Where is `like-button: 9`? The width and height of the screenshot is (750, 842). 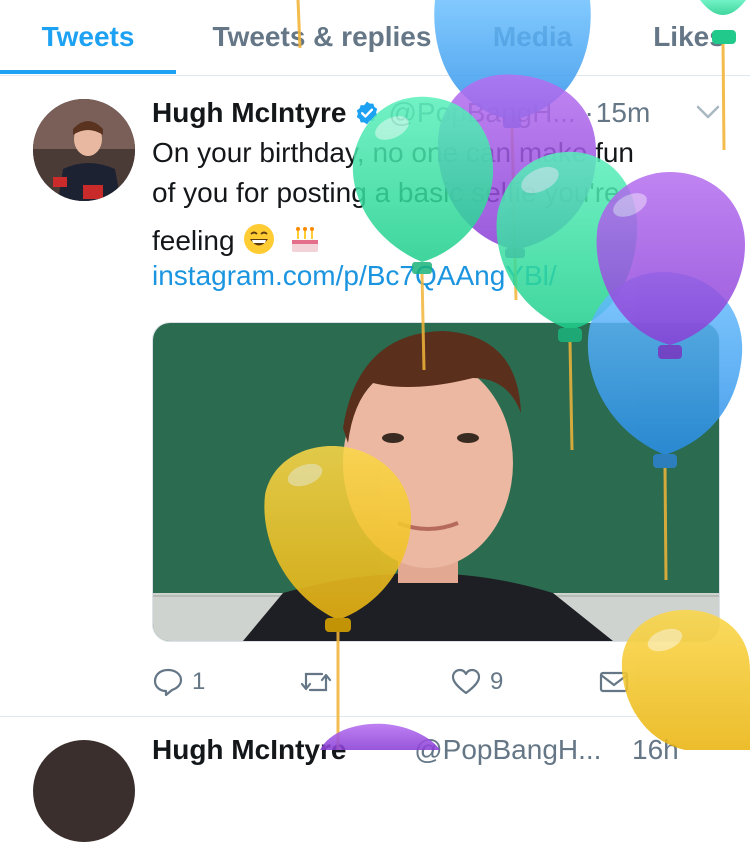
like-button: 9 is located at coordinates (476, 682).